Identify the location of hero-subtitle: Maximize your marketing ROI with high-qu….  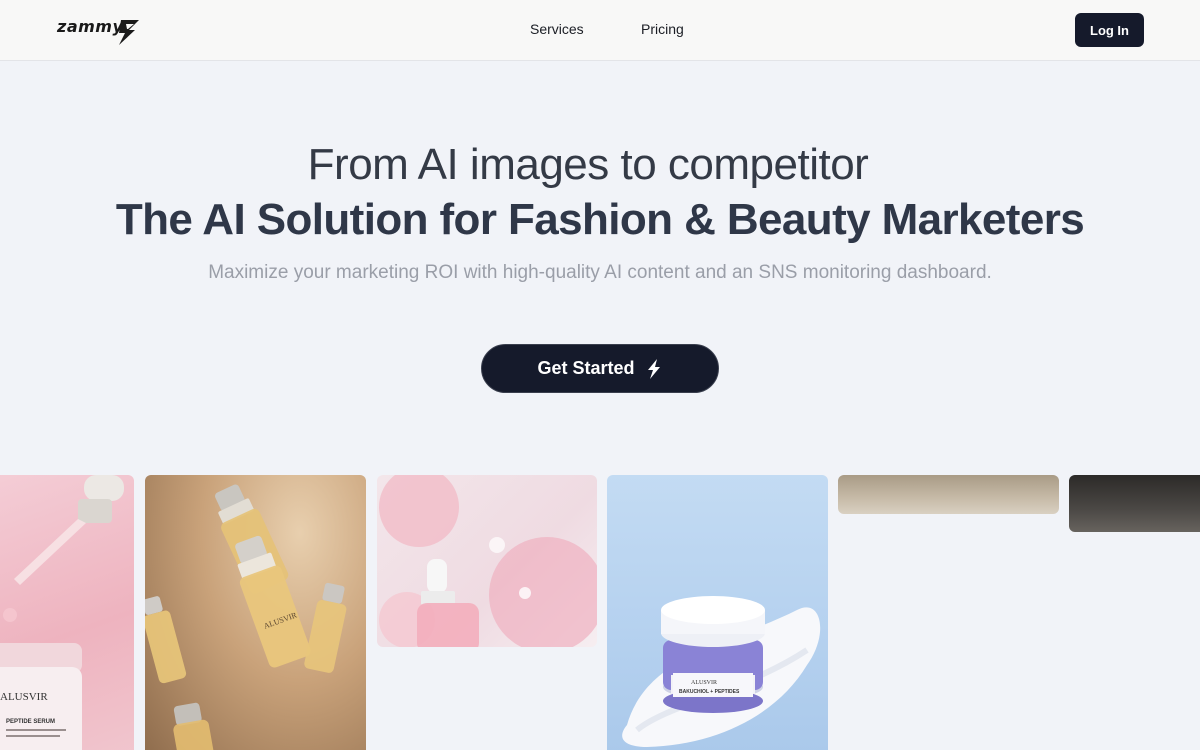
(600, 272).